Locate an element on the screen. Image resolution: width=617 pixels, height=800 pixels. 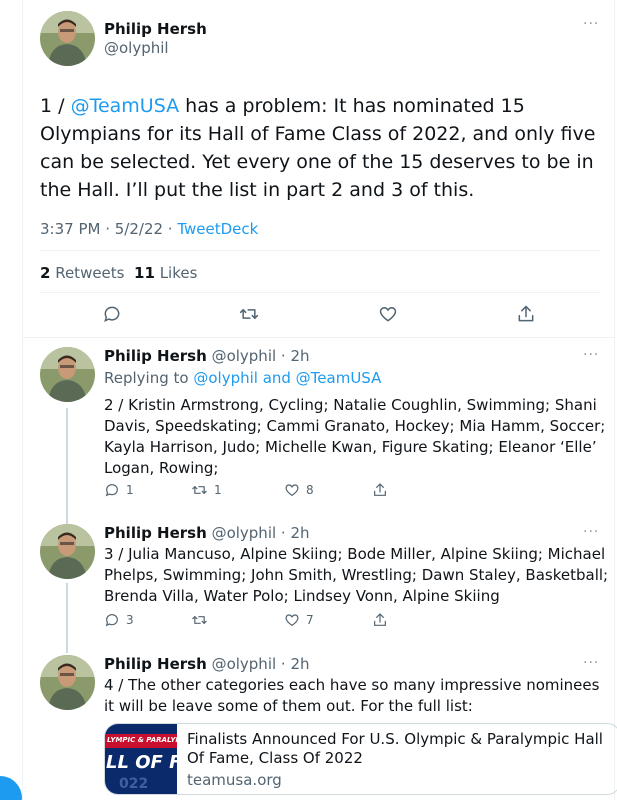
reply-action: 1 is located at coordinates (119, 490).